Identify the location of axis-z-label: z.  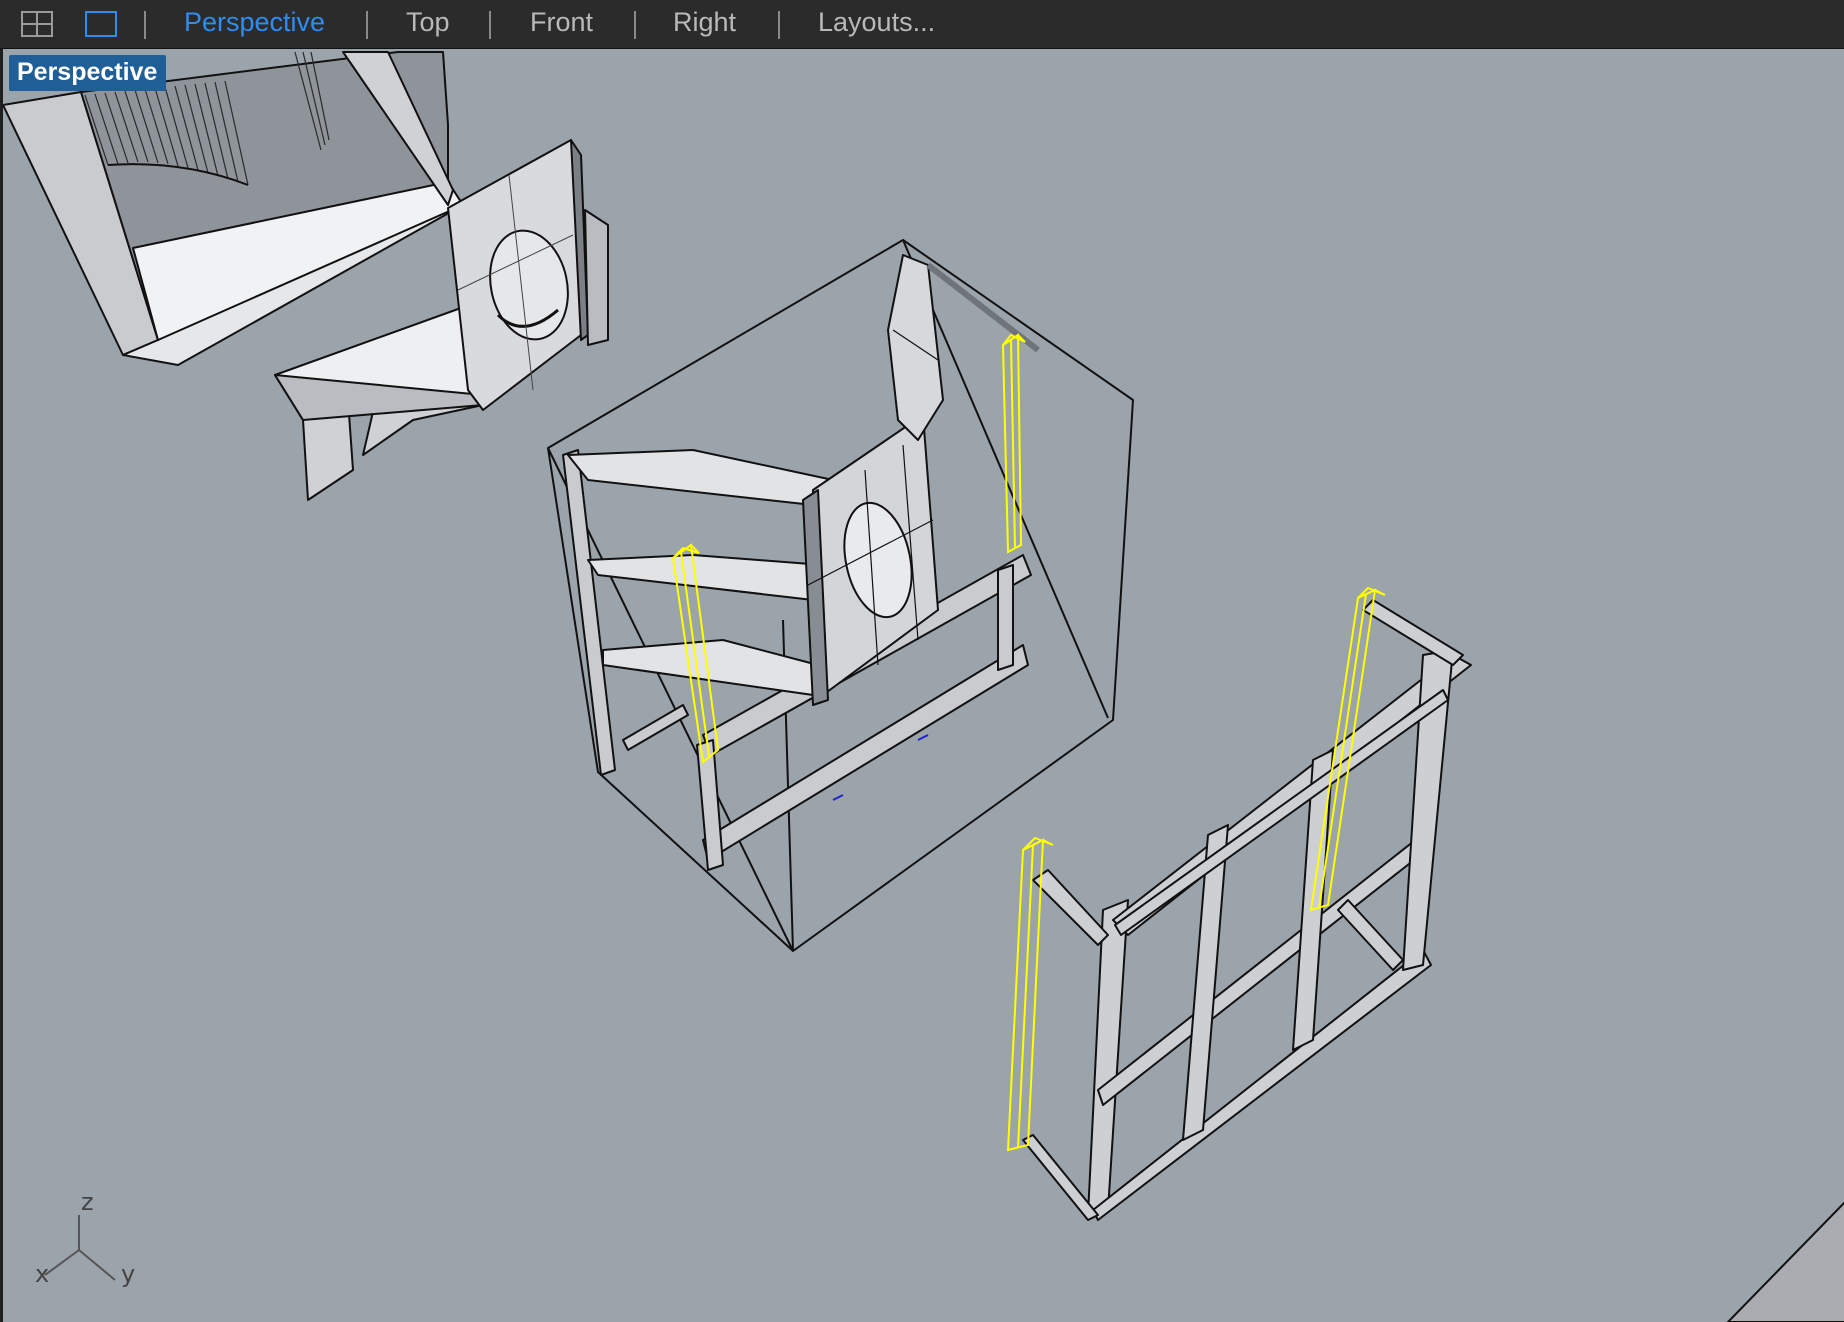
(87, 1202).